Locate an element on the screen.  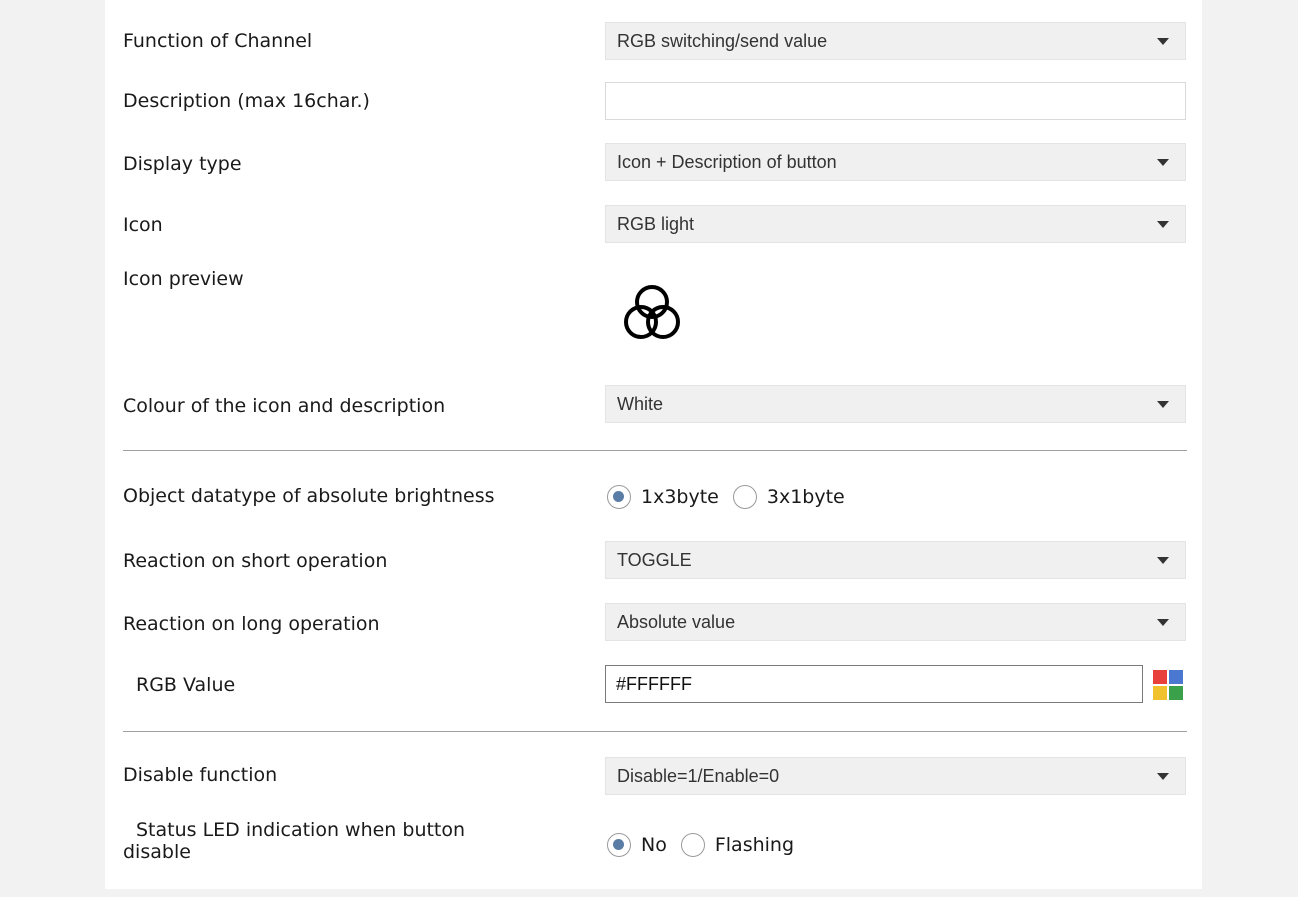
description-label: Description (max 16char.) is located at coordinates (246, 101).